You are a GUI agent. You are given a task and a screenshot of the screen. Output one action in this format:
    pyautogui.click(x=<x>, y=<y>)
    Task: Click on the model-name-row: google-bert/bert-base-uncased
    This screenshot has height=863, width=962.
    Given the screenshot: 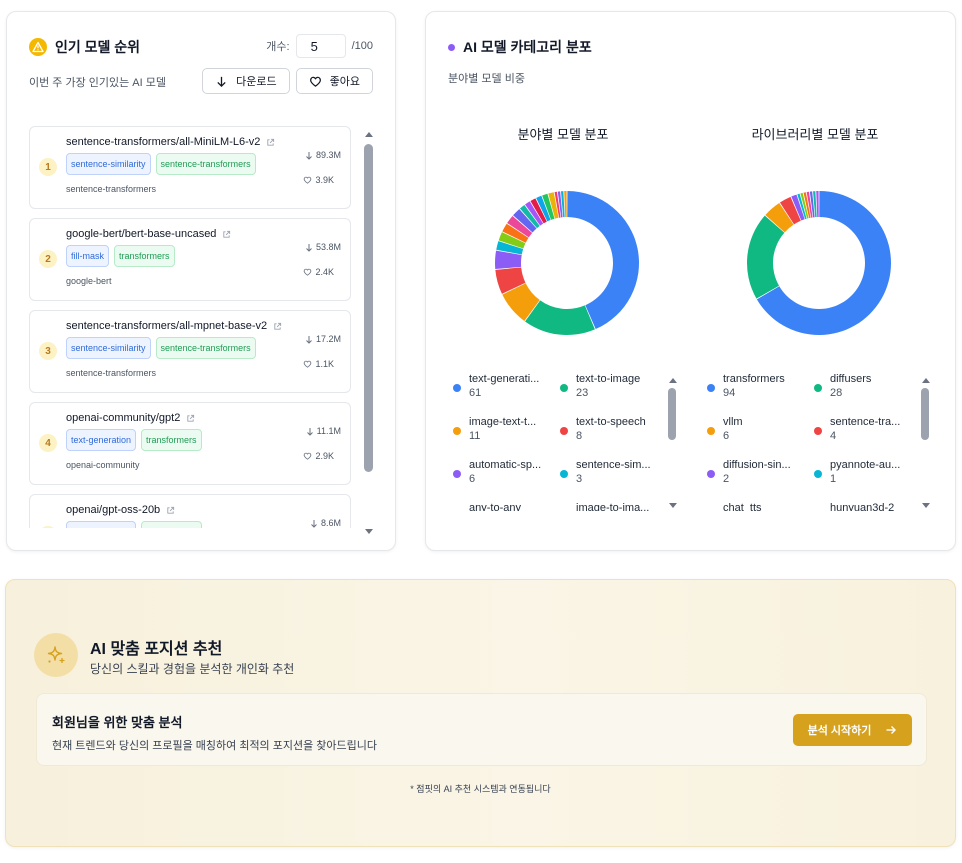 What is the action you would take?
    pyautogui.click(x=148, y=234)
    